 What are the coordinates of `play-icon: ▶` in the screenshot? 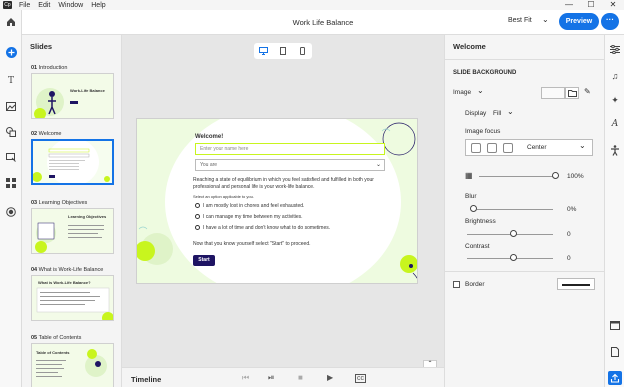 It's located at (330, 377).